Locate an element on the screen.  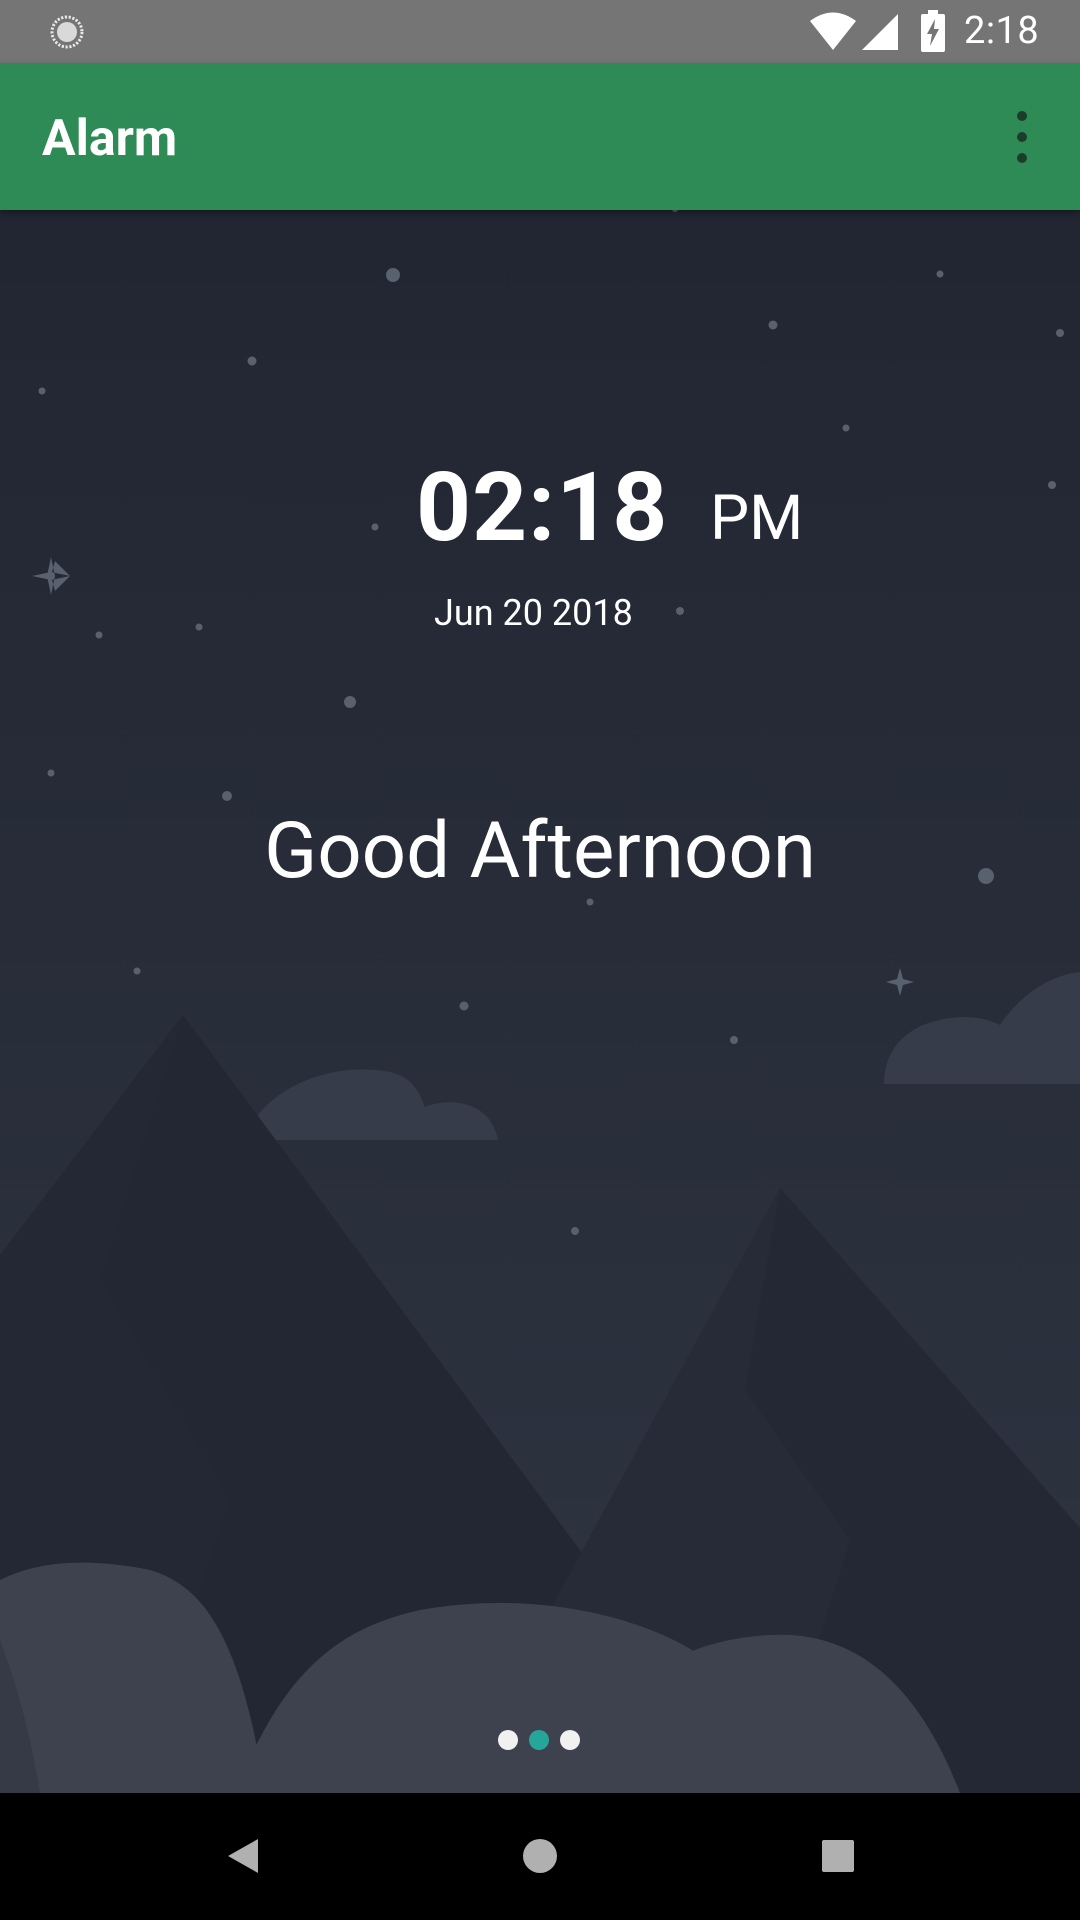
app-title: Alarm is located at coordinates (110, 139).